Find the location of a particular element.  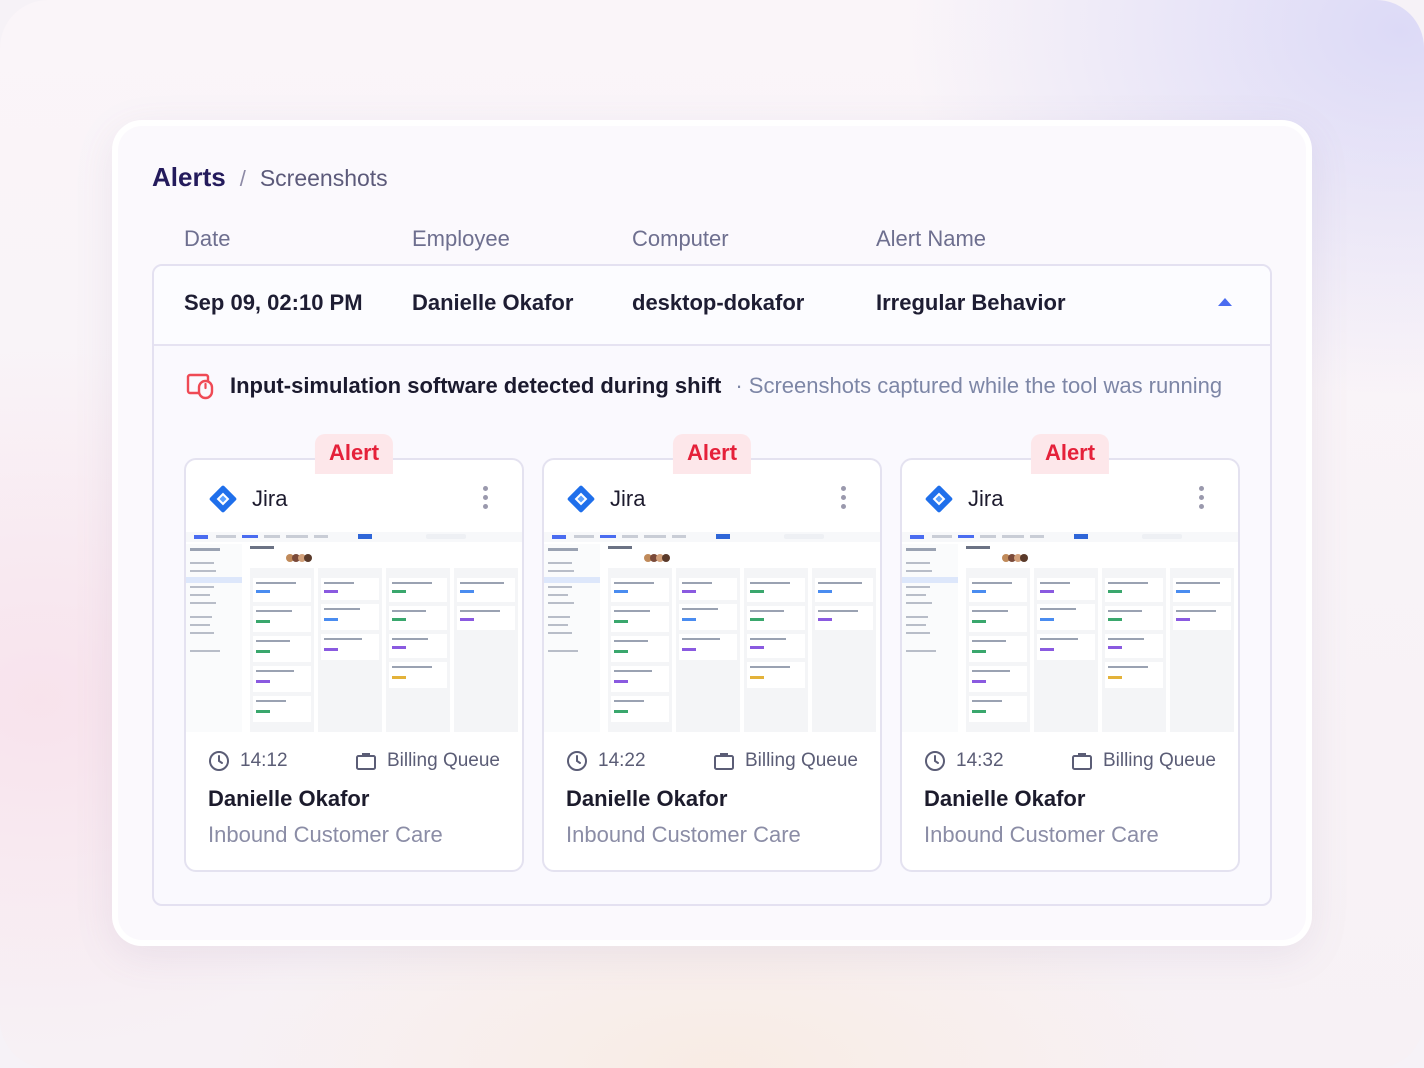

column-header-alert-name: Alert Name is located at coordinates (931, 238).